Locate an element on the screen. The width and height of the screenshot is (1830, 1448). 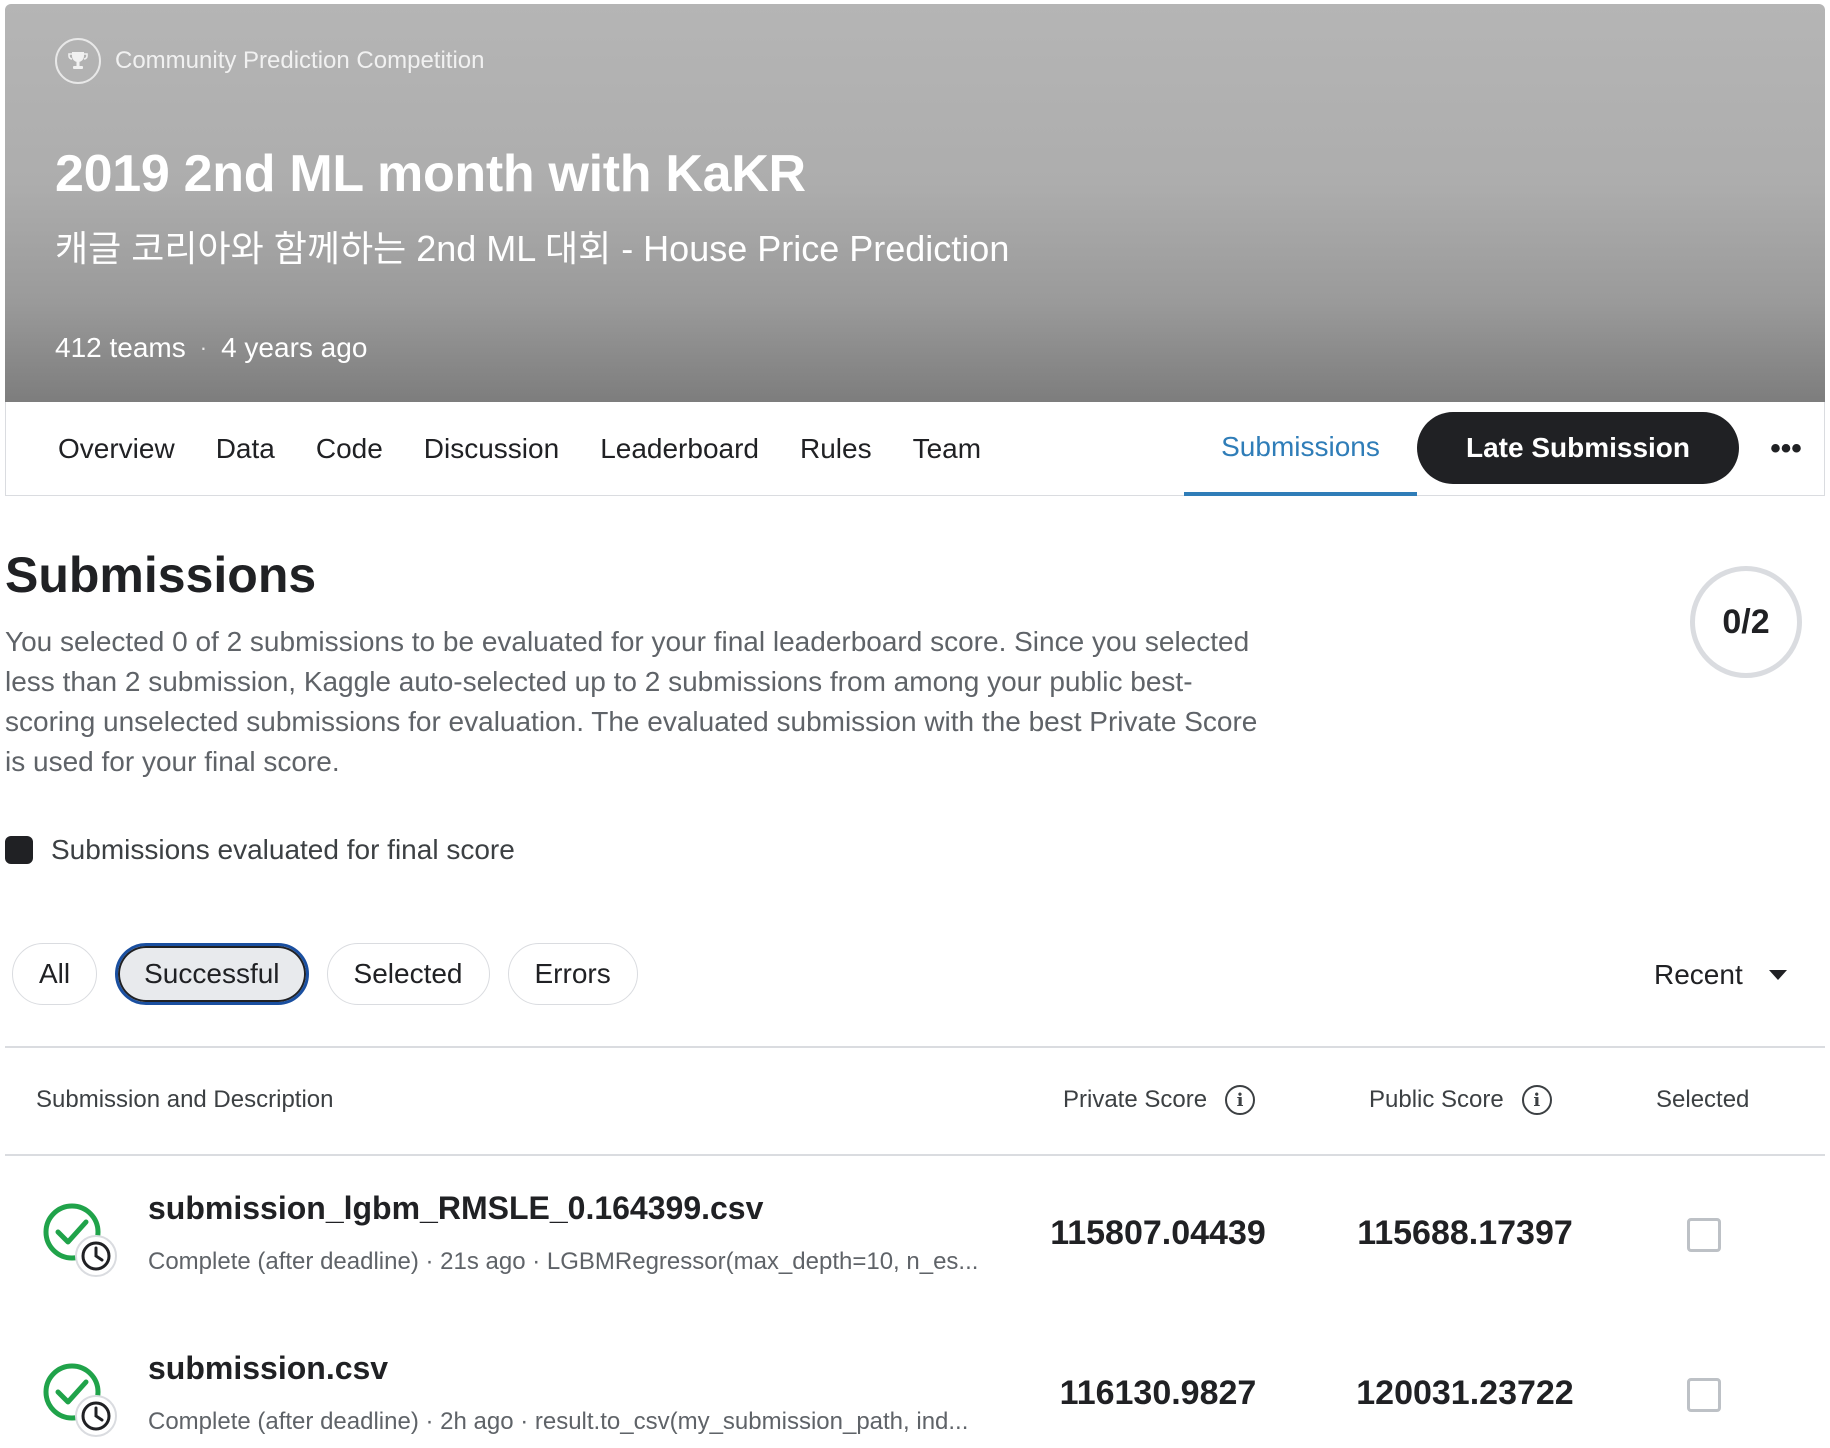
competition-type-badge: Community Prediction Competition is located at coordinates (269, 61).